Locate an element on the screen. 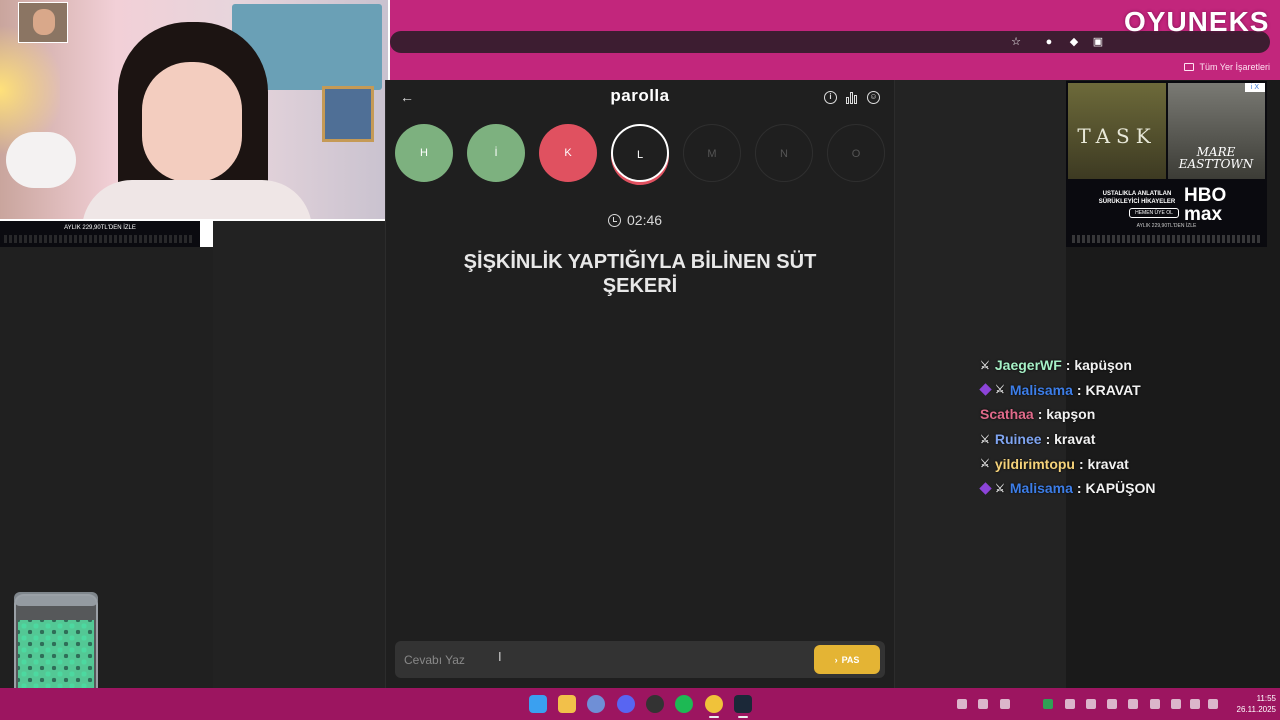 The image size is (1280, 720). webcam-overlay is located at coordinates (195, 110).